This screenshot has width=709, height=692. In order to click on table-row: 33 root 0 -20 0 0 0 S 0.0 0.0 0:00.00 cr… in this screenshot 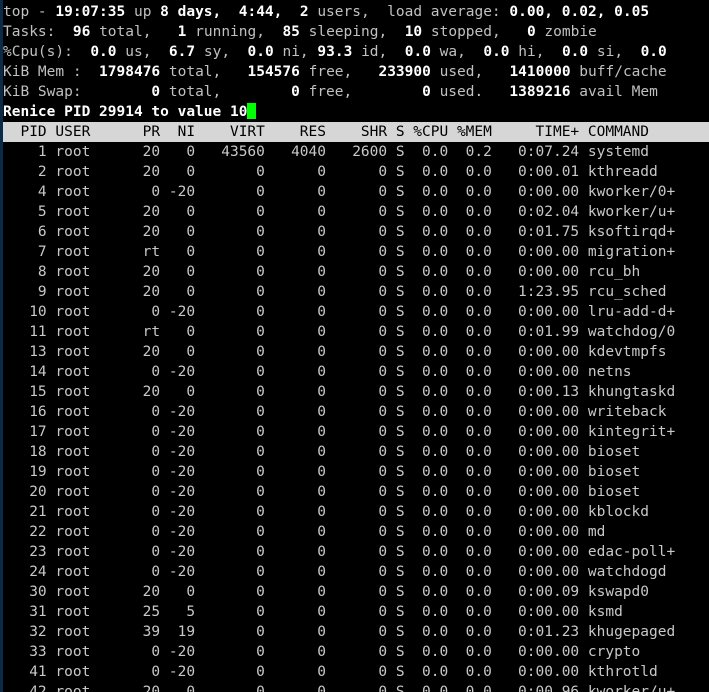, I will do `click(356, 652)`.